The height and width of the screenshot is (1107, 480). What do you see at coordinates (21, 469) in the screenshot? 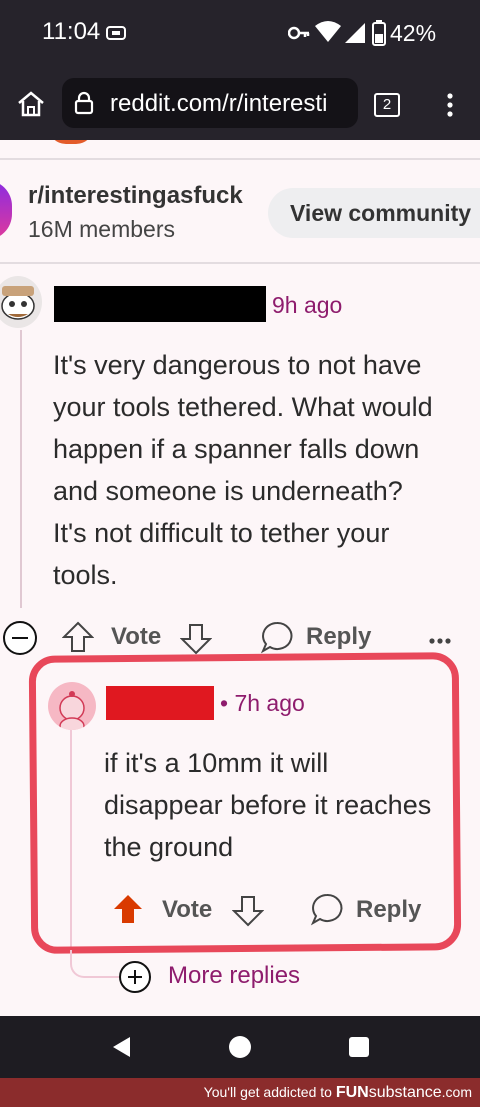
I see `thread-line` at bounding box center [21, 469].